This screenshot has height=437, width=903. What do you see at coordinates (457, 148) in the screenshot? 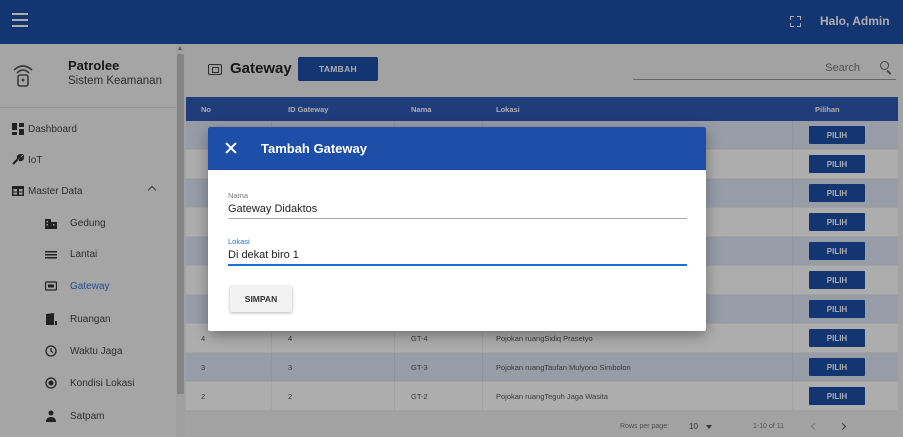
I see `dialog-header: Tambah Gateway` at bounding box center [457, 148].